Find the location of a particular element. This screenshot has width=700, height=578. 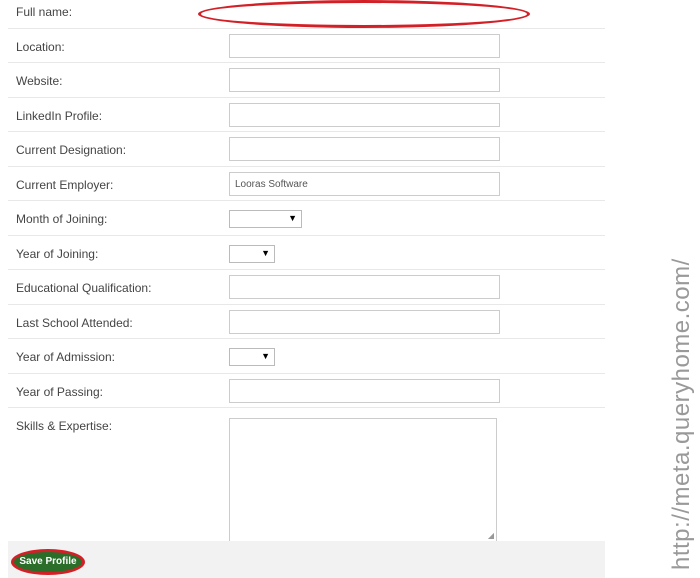

field-label: LinkedIn Profile: is located at coordinates (59, 115).